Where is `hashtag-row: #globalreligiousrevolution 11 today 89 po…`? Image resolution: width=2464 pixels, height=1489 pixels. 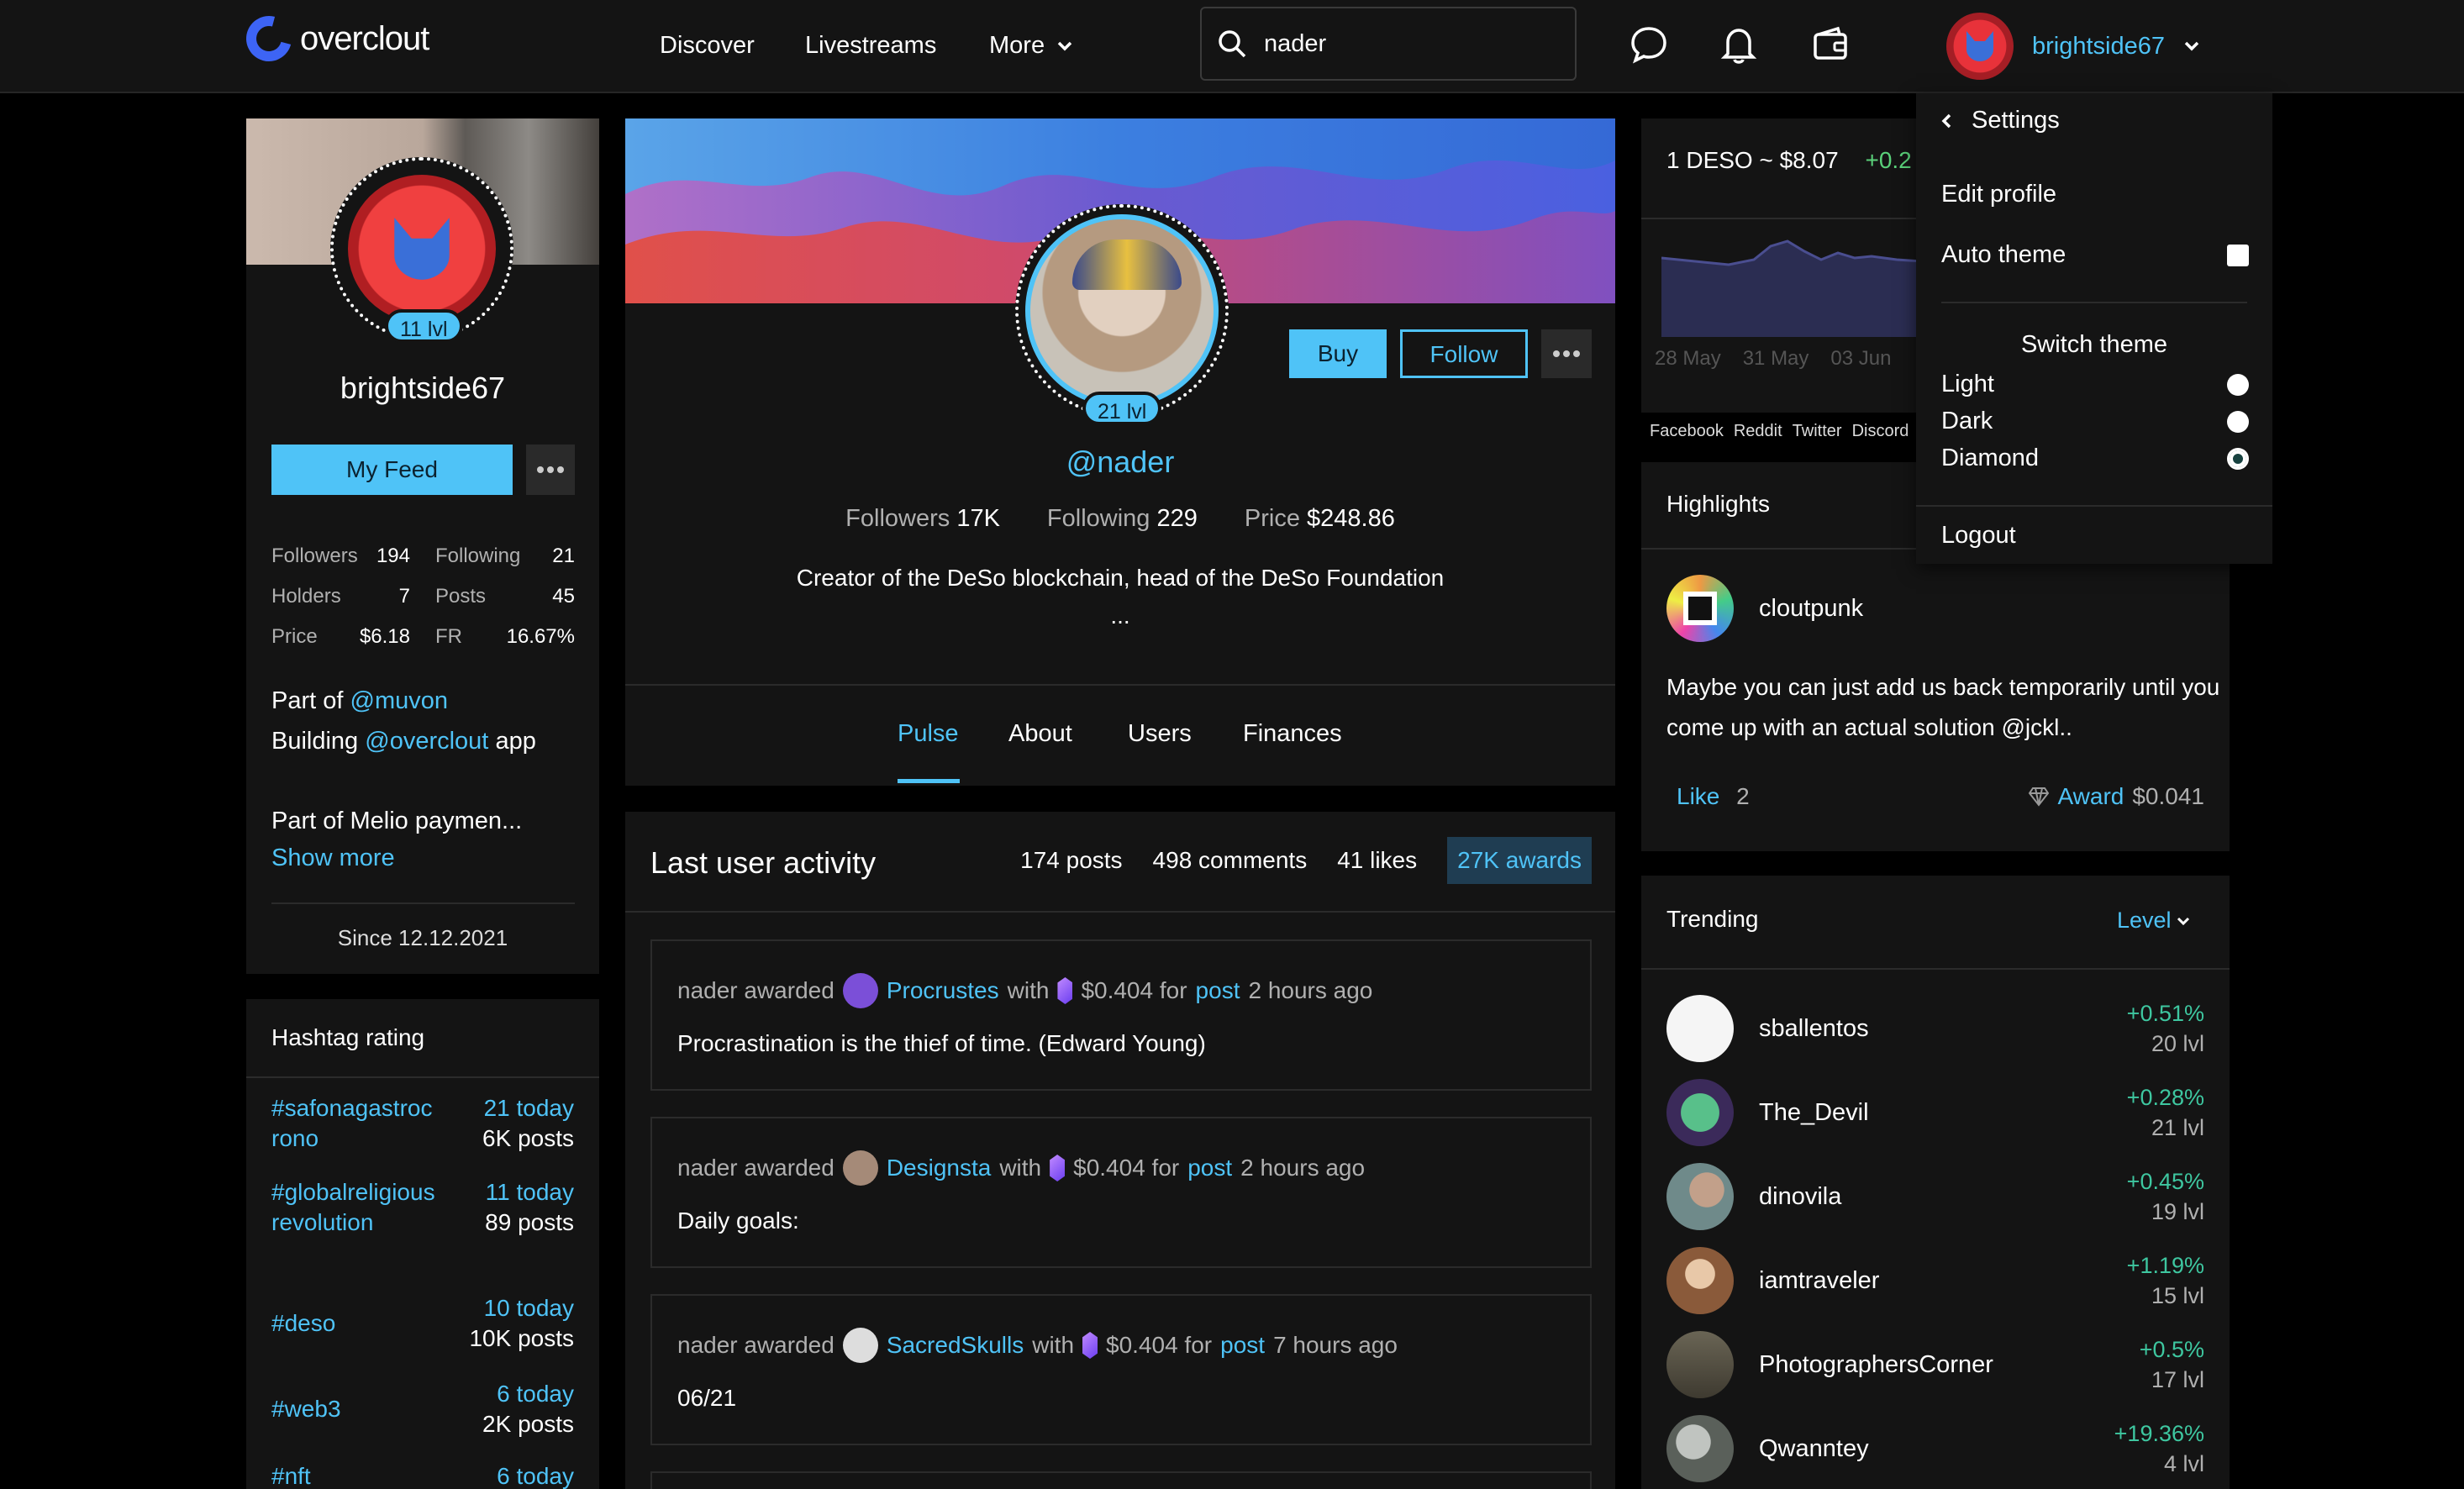
hashtag-row: #globalreligiousrevolution 11 today 89 po… is located at coordinates (422, 1207).